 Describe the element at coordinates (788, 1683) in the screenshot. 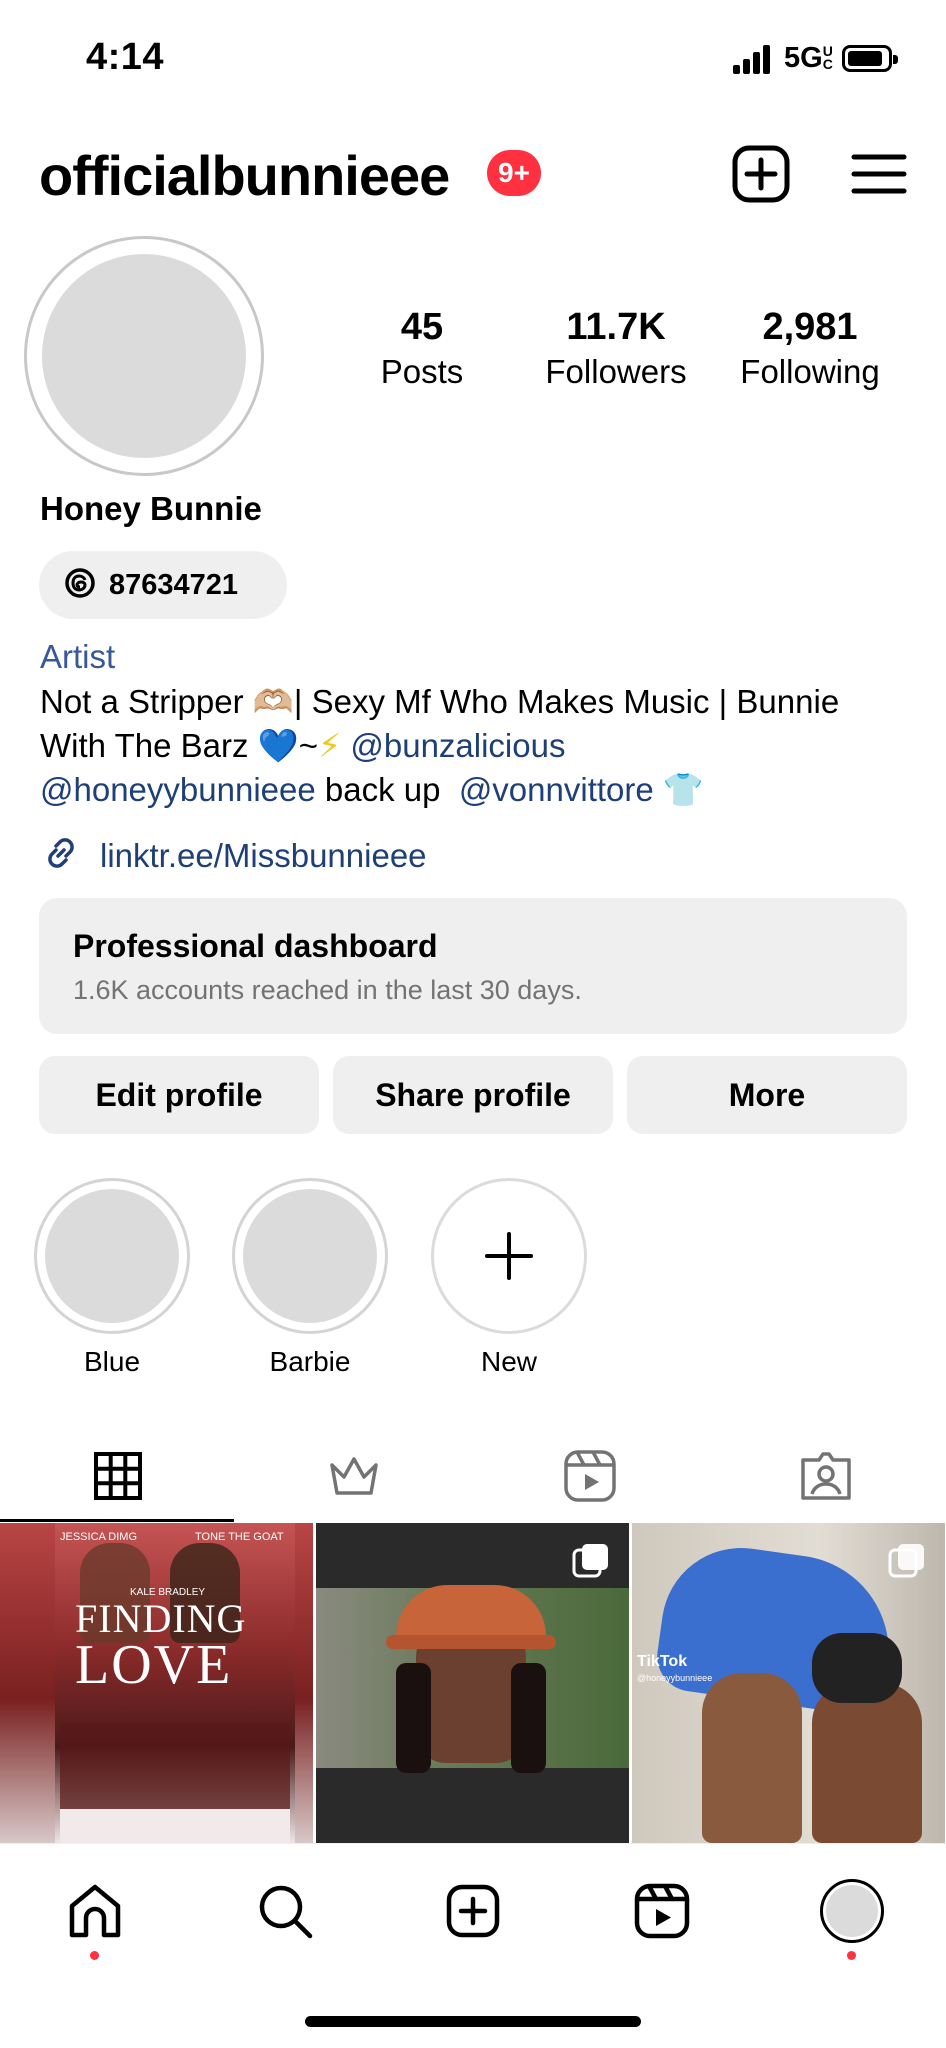

I see `post-thumbnail: TikTok @honeyybunnieee` at that location.